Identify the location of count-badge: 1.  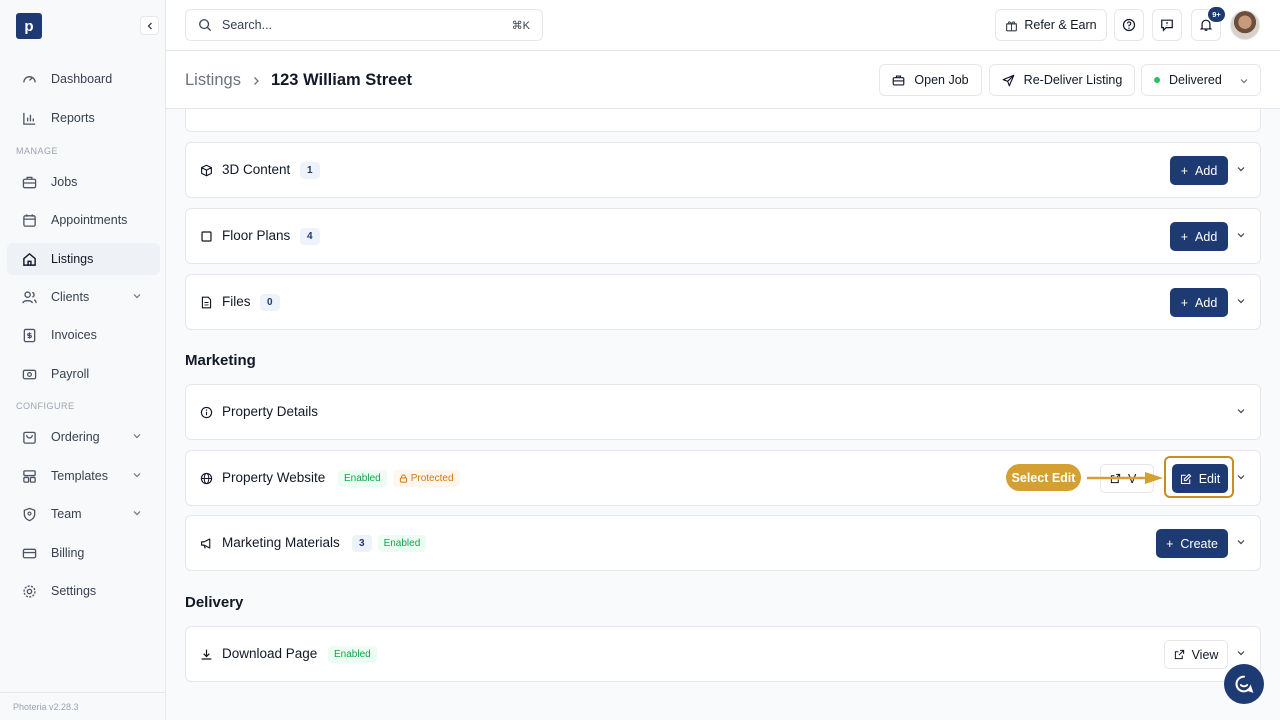
(310, 170).